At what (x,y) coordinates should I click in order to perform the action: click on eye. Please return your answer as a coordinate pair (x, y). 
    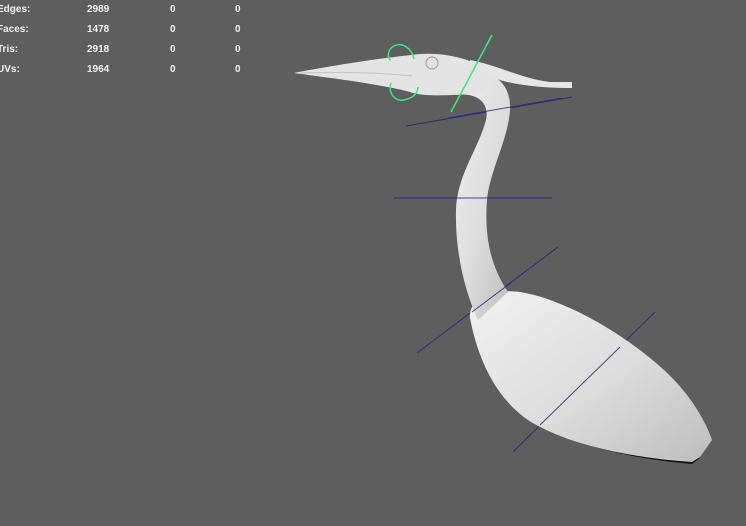
    Looking at the image, I should click on (432, 63).